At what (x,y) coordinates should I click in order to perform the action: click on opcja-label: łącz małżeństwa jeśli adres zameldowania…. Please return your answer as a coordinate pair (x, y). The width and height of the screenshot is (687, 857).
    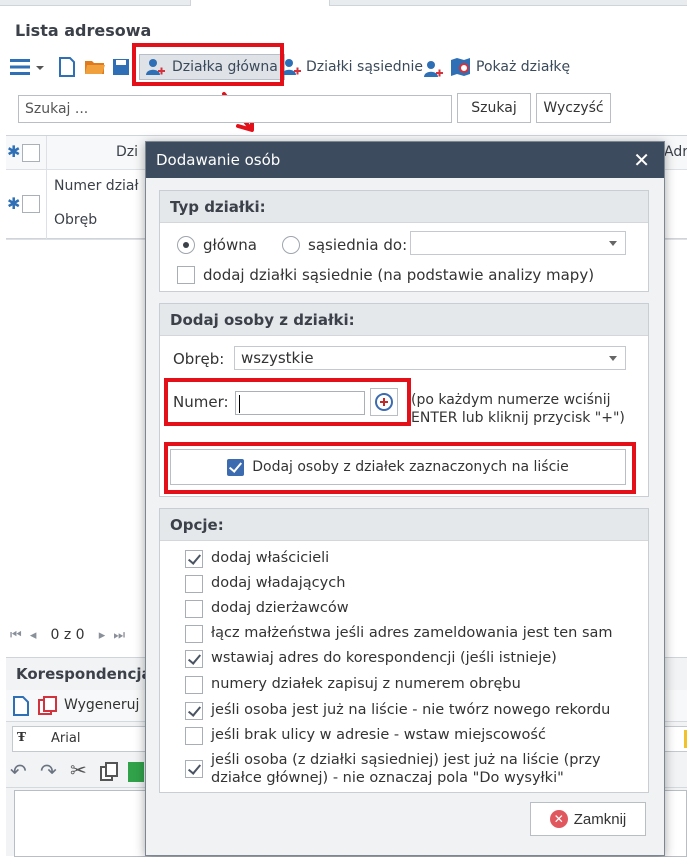
    Looking at the image, I should click on (412, 633).